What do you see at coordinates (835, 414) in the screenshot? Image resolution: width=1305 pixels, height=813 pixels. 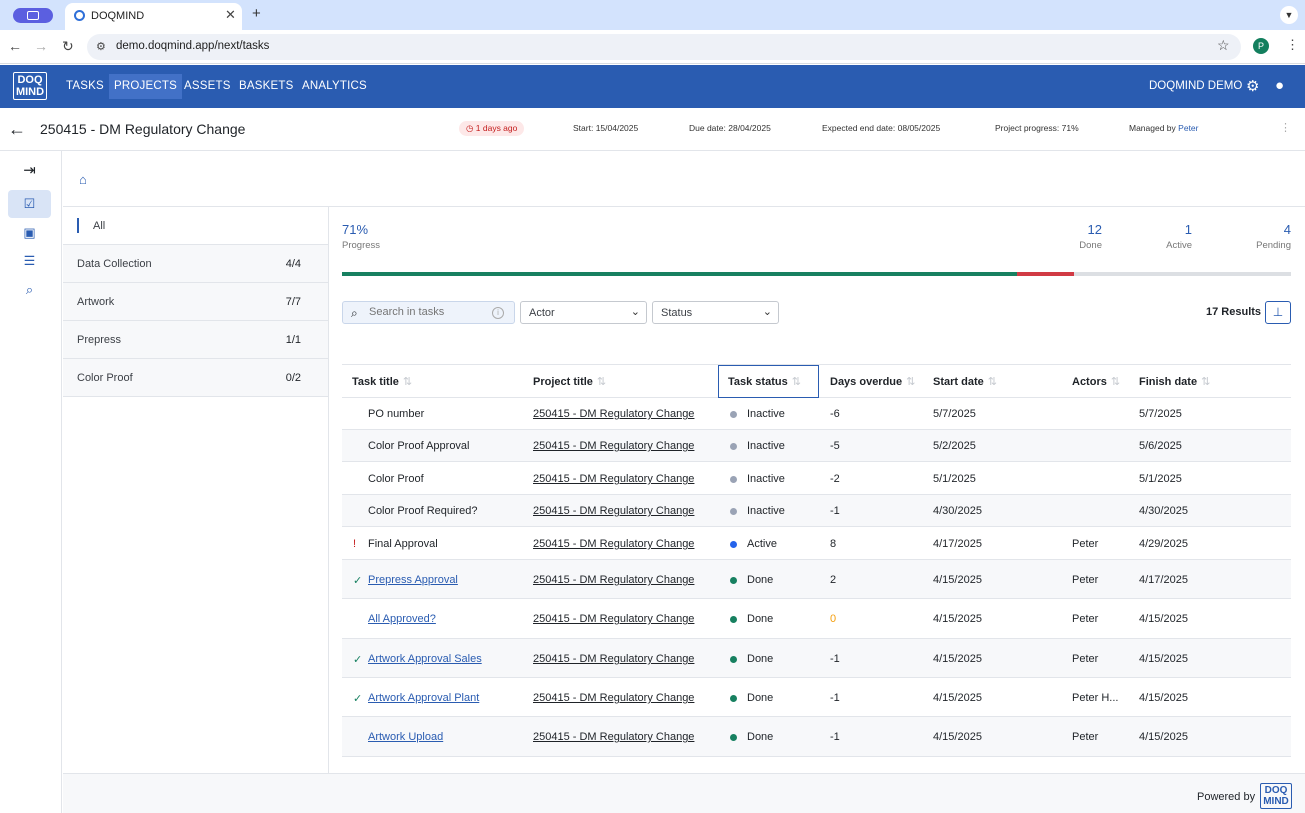 I see `days-overdue: -6` at bounding box center [835, 414].